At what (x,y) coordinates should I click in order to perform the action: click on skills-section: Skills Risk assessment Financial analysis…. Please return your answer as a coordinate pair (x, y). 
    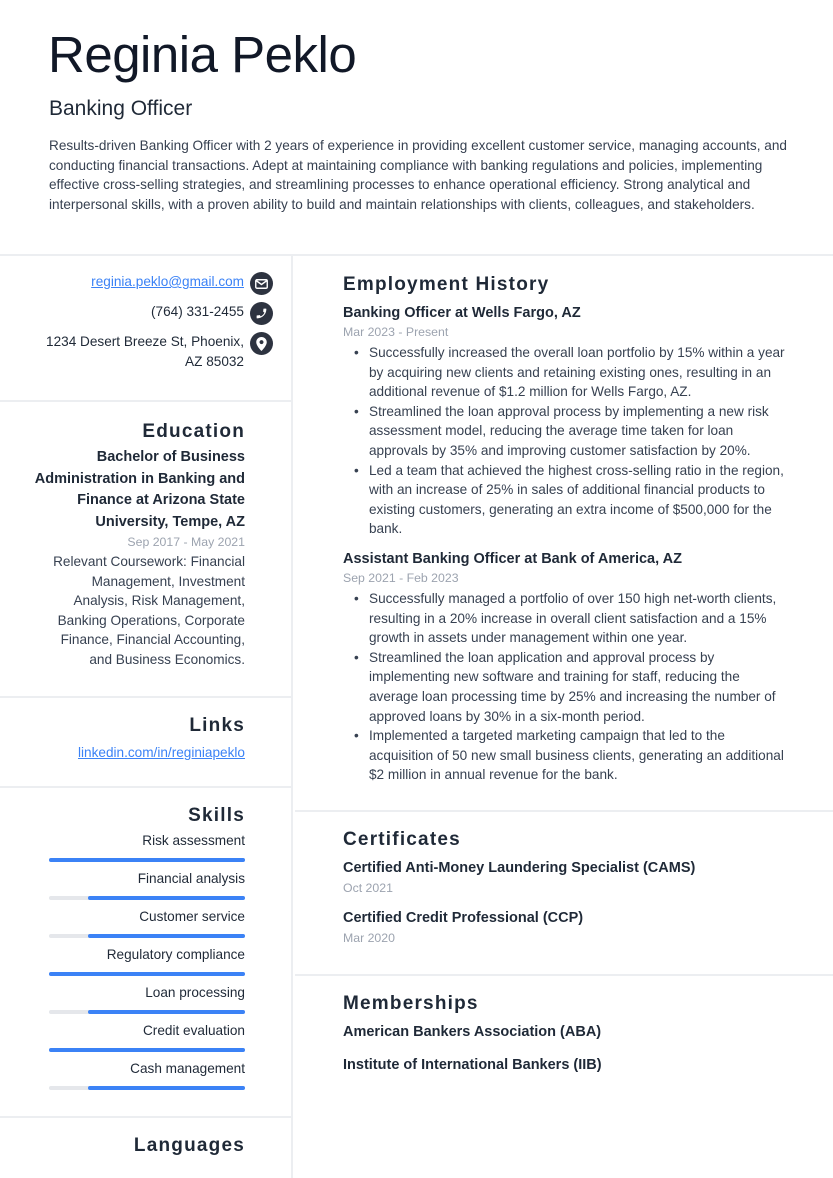
    Looking at the image, I should click on (146, 953).